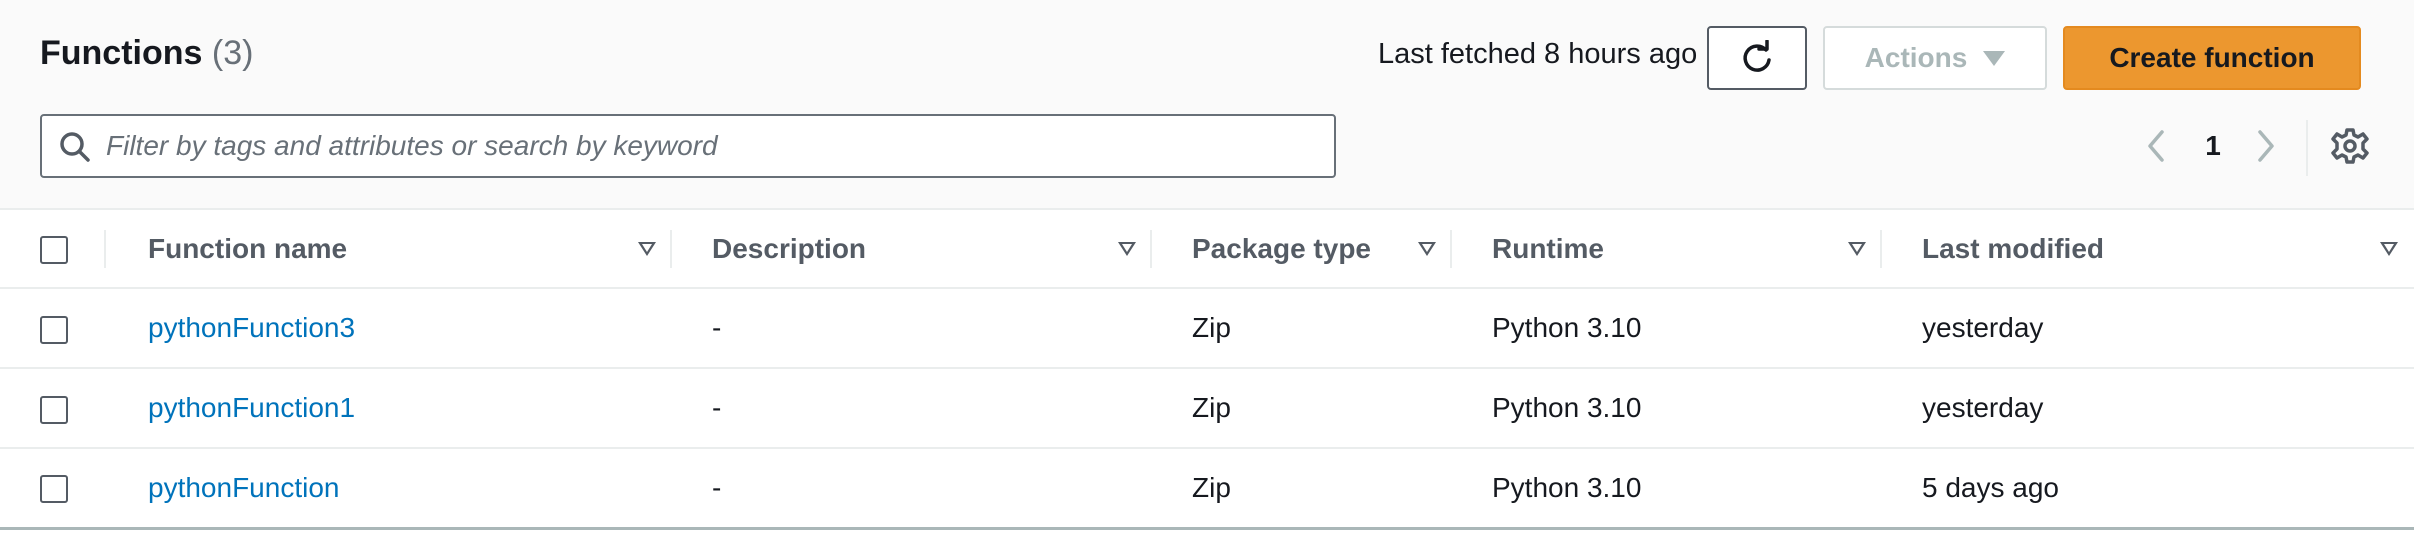 The height and width of the screenshot is (534, 2414). I want to click on search-input, so click(711, 146).